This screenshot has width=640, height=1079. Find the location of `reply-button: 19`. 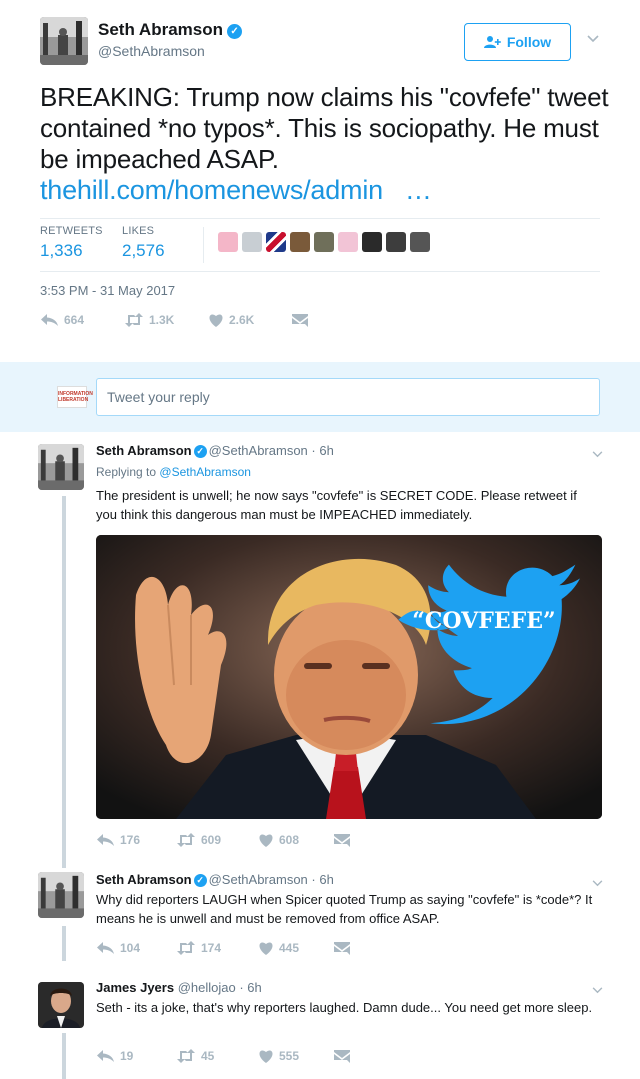

reply-button: 19 is located at coordinates (136, 1056).